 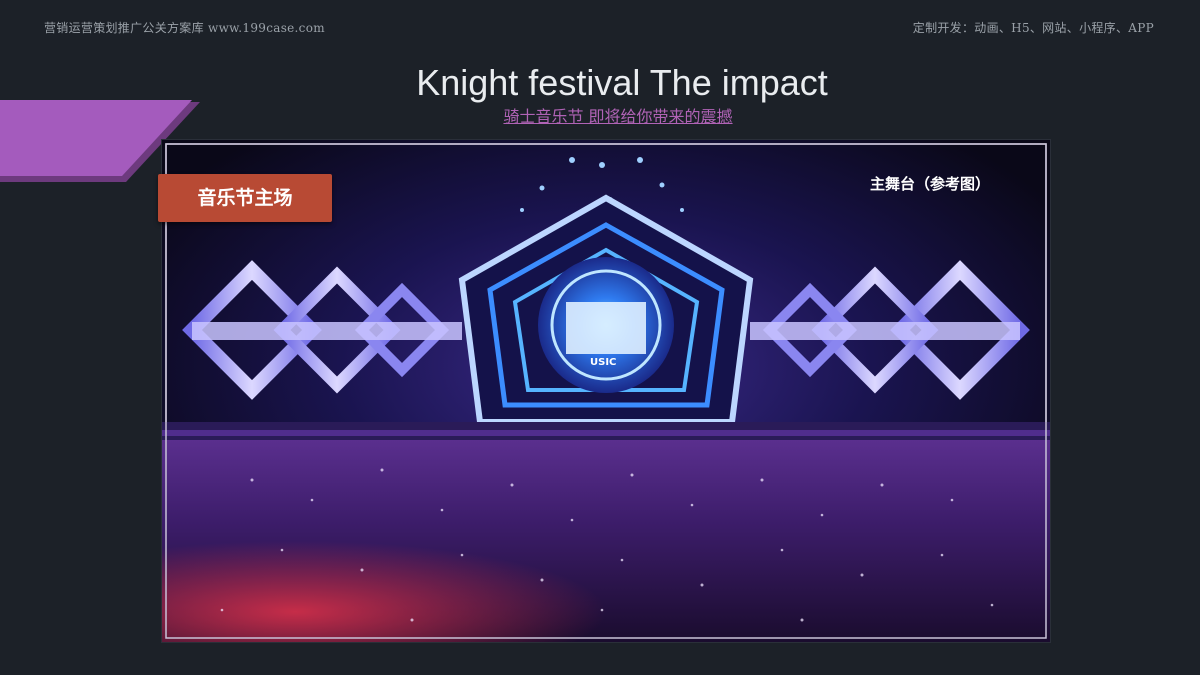 What do you see at coordinates (622, 82) in the screenshot?
I see `slide-title: Knight festival The impact` at bounding box center [622, 82].